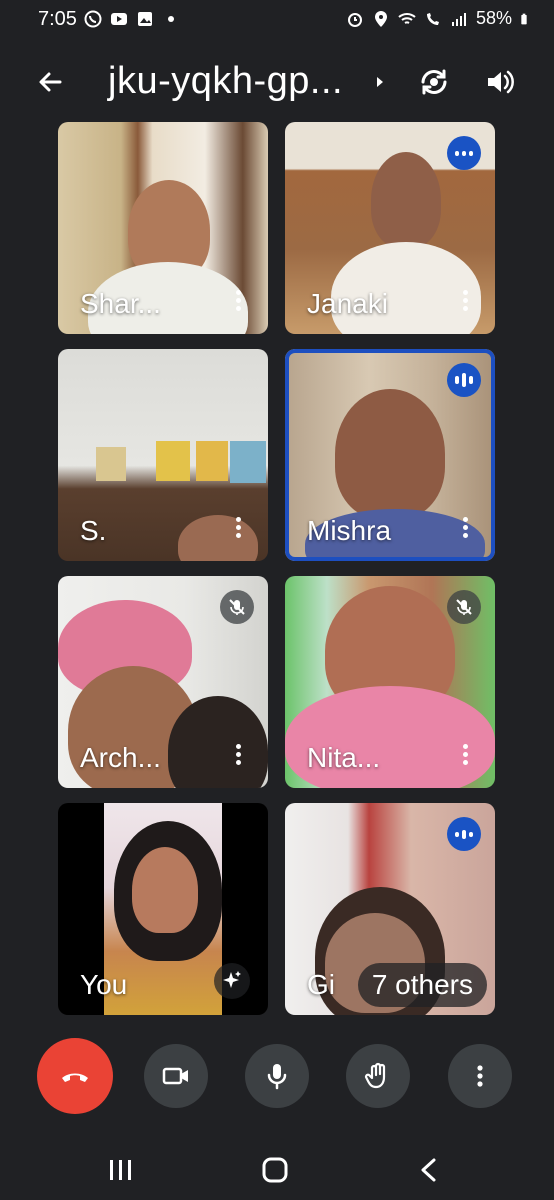  I want to click on status-bar: 7:05 58%, so click(277, 22).